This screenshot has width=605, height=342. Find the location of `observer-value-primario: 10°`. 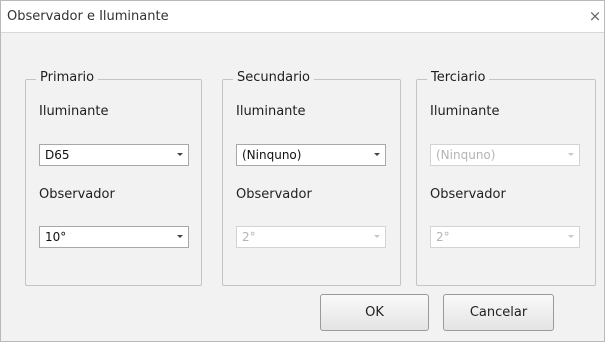

observer-value-primario: 10° is located at coordinates (56, 237).